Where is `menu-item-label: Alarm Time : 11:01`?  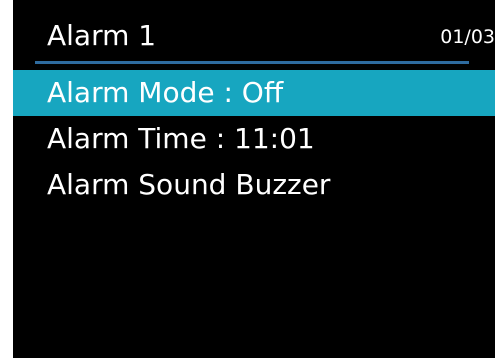 menu-item-label: Alarm Time : 11:01 is located at coordinates (181, 138).